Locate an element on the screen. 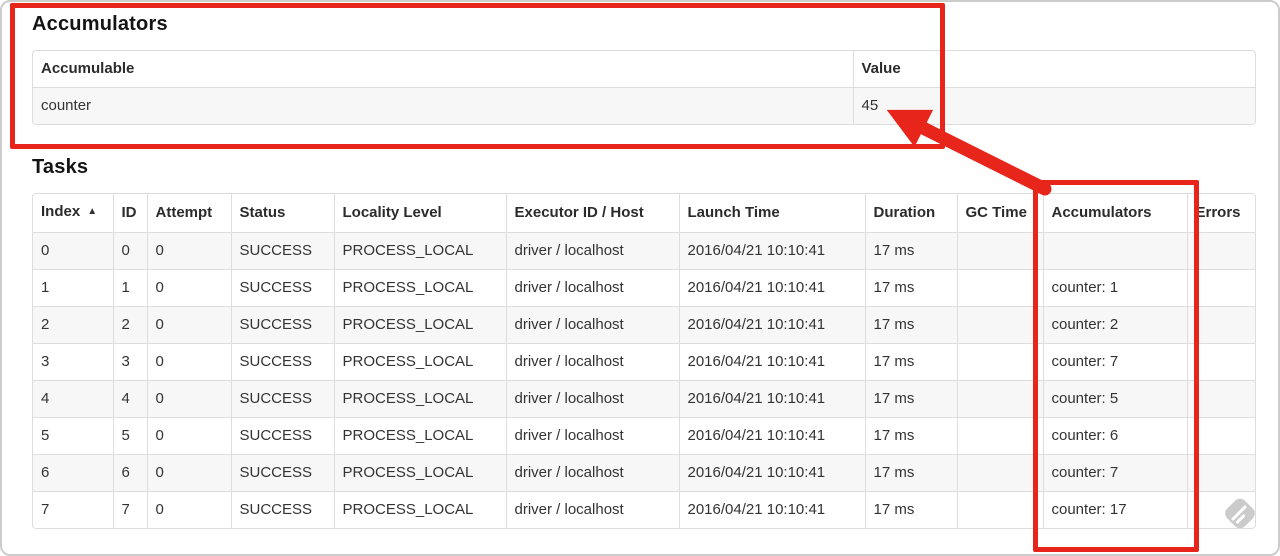  column-header-value: Value is located at coordinates (1053, 69).